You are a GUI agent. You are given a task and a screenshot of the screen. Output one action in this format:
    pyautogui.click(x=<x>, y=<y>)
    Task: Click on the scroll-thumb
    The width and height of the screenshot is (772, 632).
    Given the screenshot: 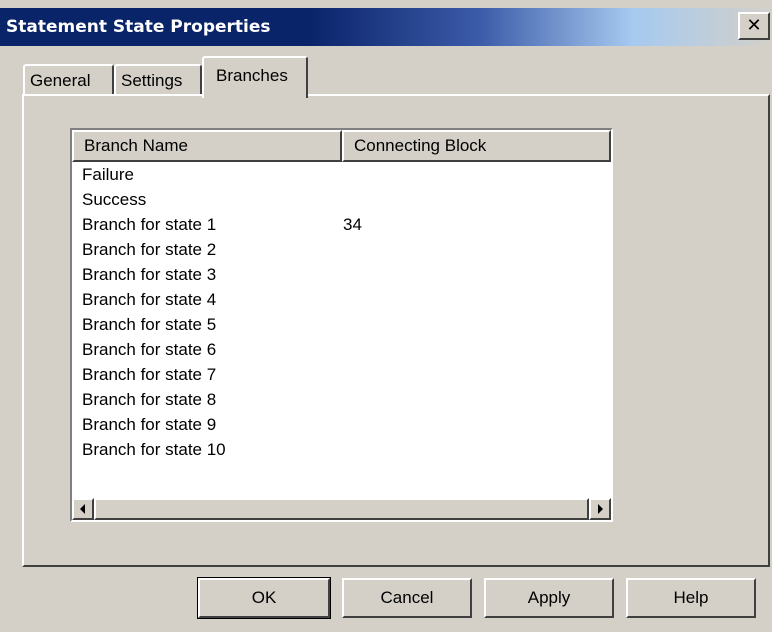 What is the action you would take?
    pyautogui.click(x=341, y=509)
    